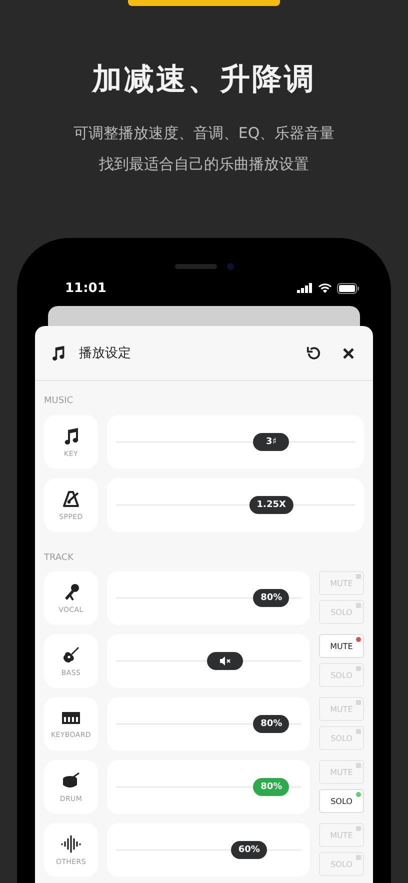 The height and width of the screenshot is (883, 408). Describe the element at coordinates (59, 558) in the screenshot. I see `section-label: TRACK` at that location.